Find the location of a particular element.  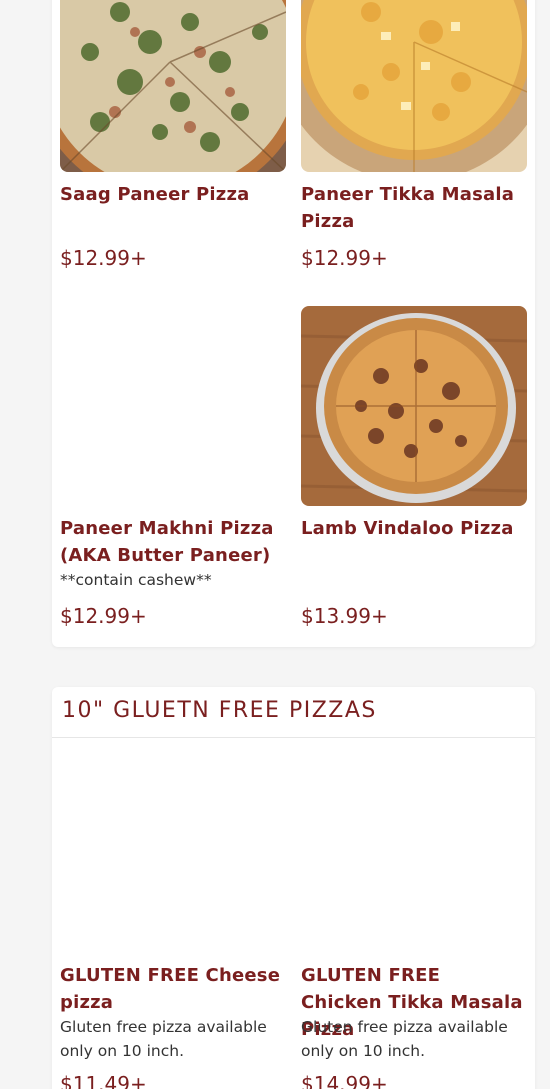

menu-item-name: Paneer Tikka Masala Pizza is located at coordinates (408, 208).